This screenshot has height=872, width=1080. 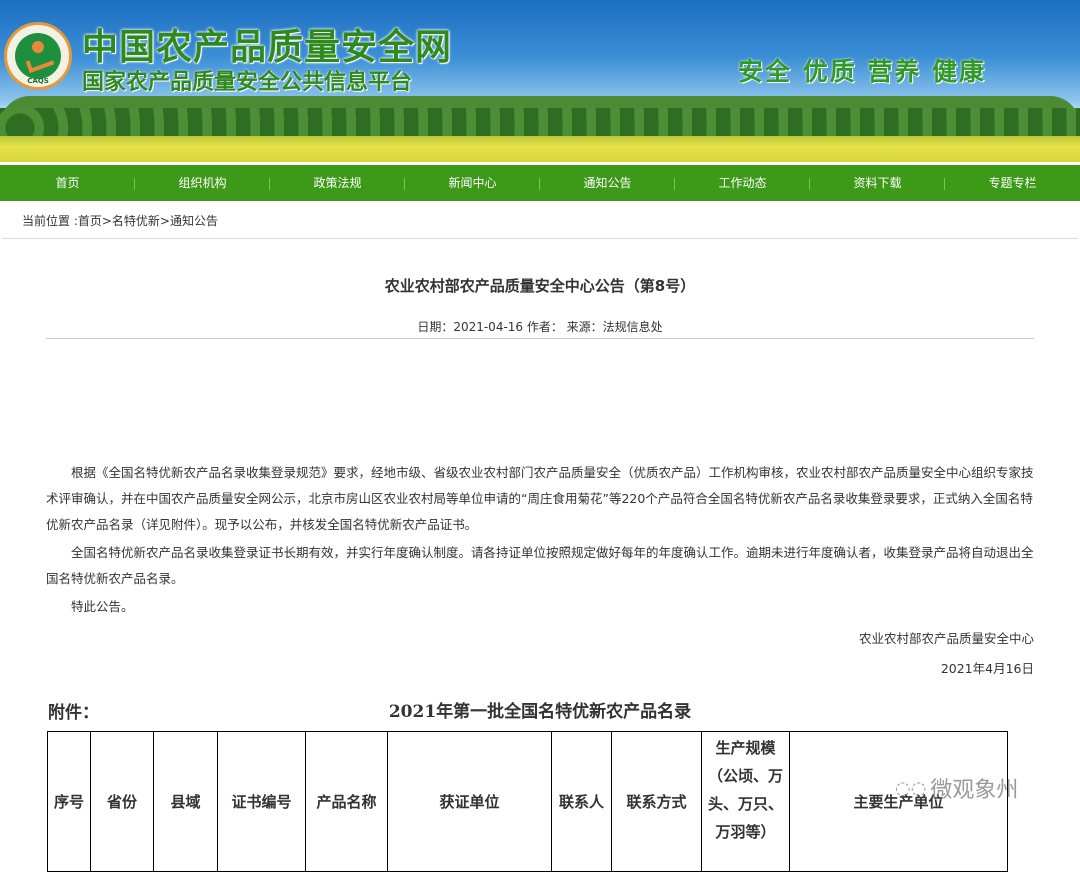 I want to click on site-subtitle: 国家农产品质量安全公共信息平台, so click(x=247, y=82).